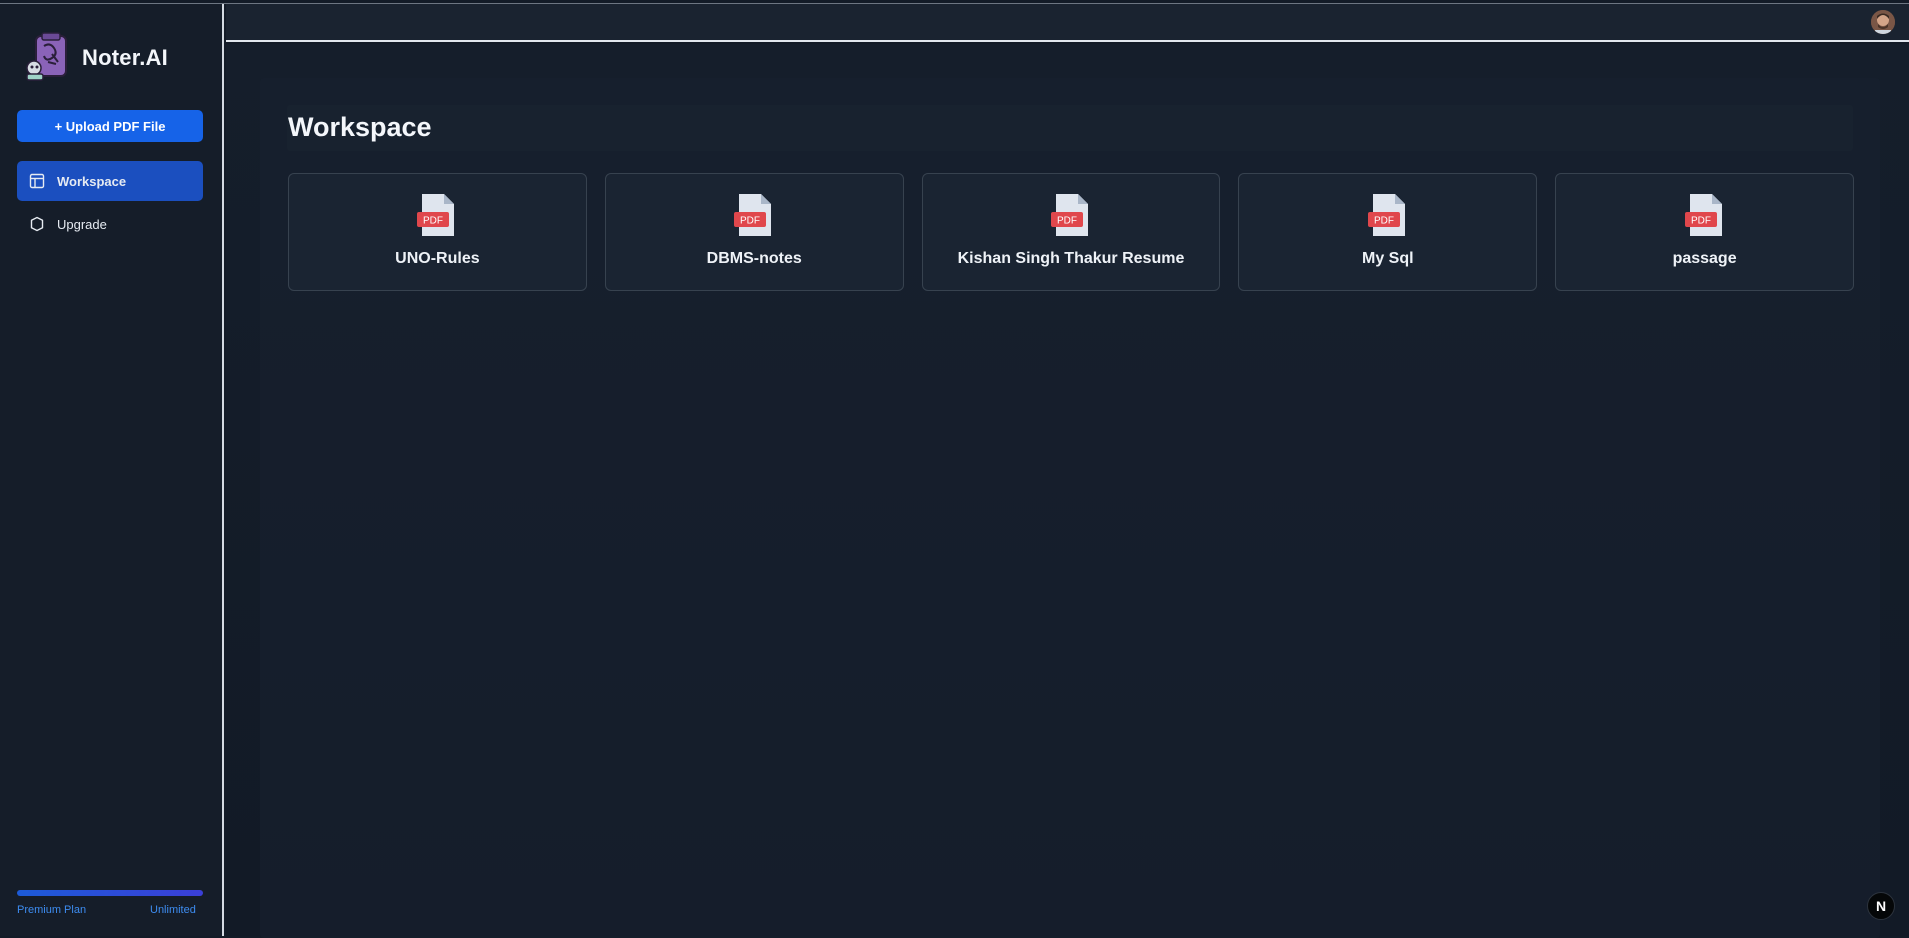  I want to click on file-card-uno-rules: PDF UNO-Rules, so click(437, 232).